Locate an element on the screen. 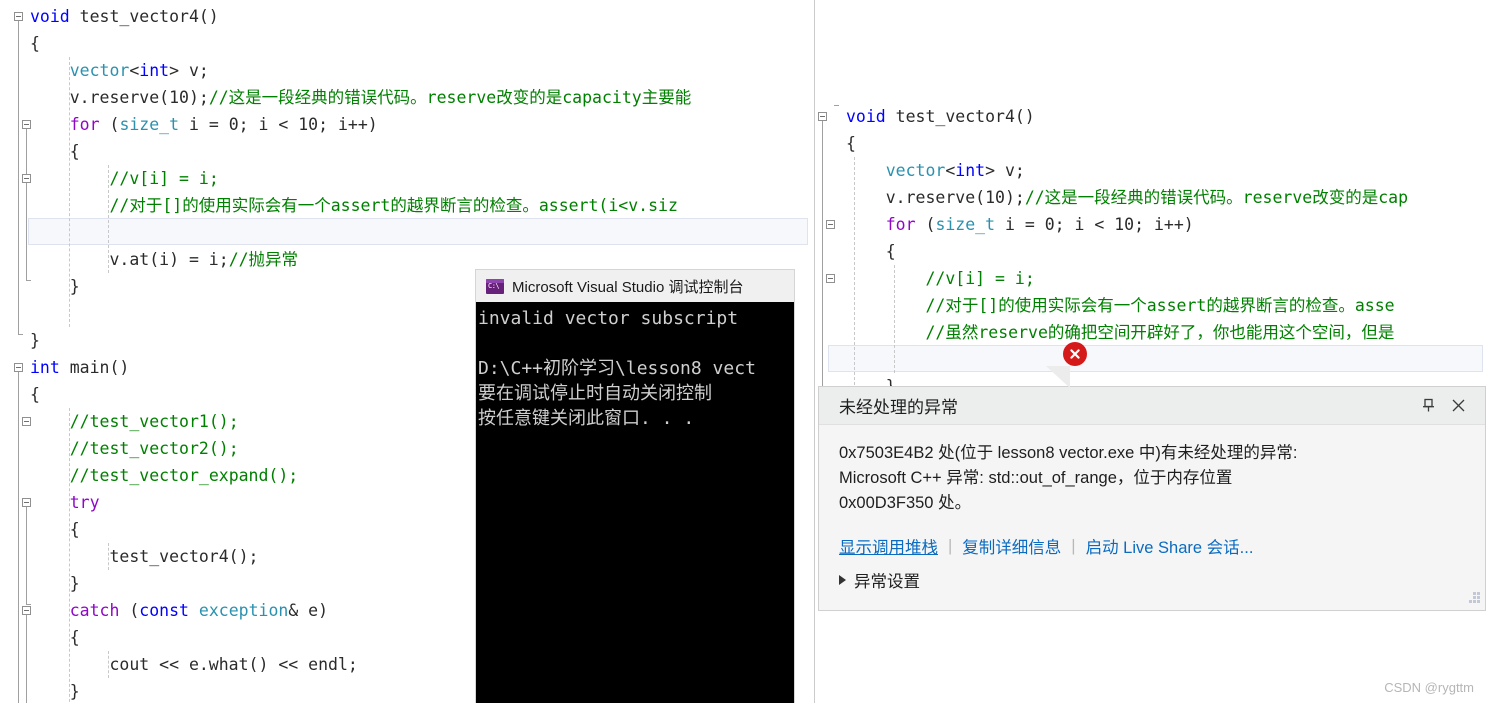 The image size is (1486, 703). console-line: 按任意键关闭此窗口. . . is located at coordinates (586, 418).